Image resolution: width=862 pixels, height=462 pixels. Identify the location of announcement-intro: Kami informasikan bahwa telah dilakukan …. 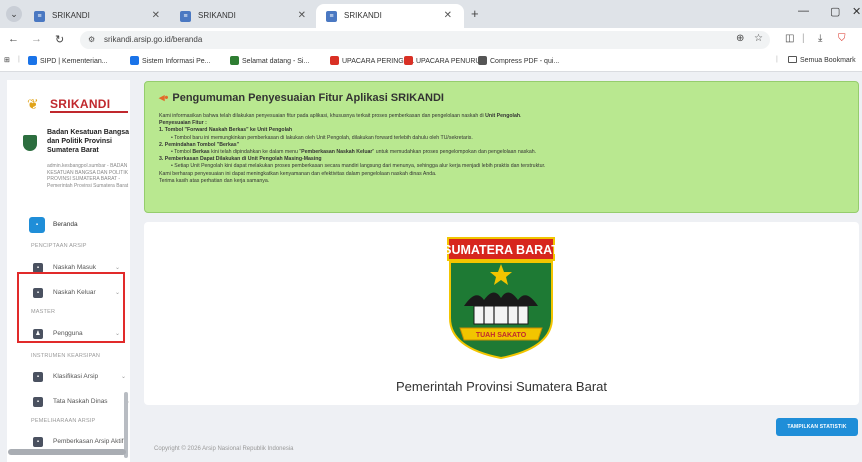
(340, 116).